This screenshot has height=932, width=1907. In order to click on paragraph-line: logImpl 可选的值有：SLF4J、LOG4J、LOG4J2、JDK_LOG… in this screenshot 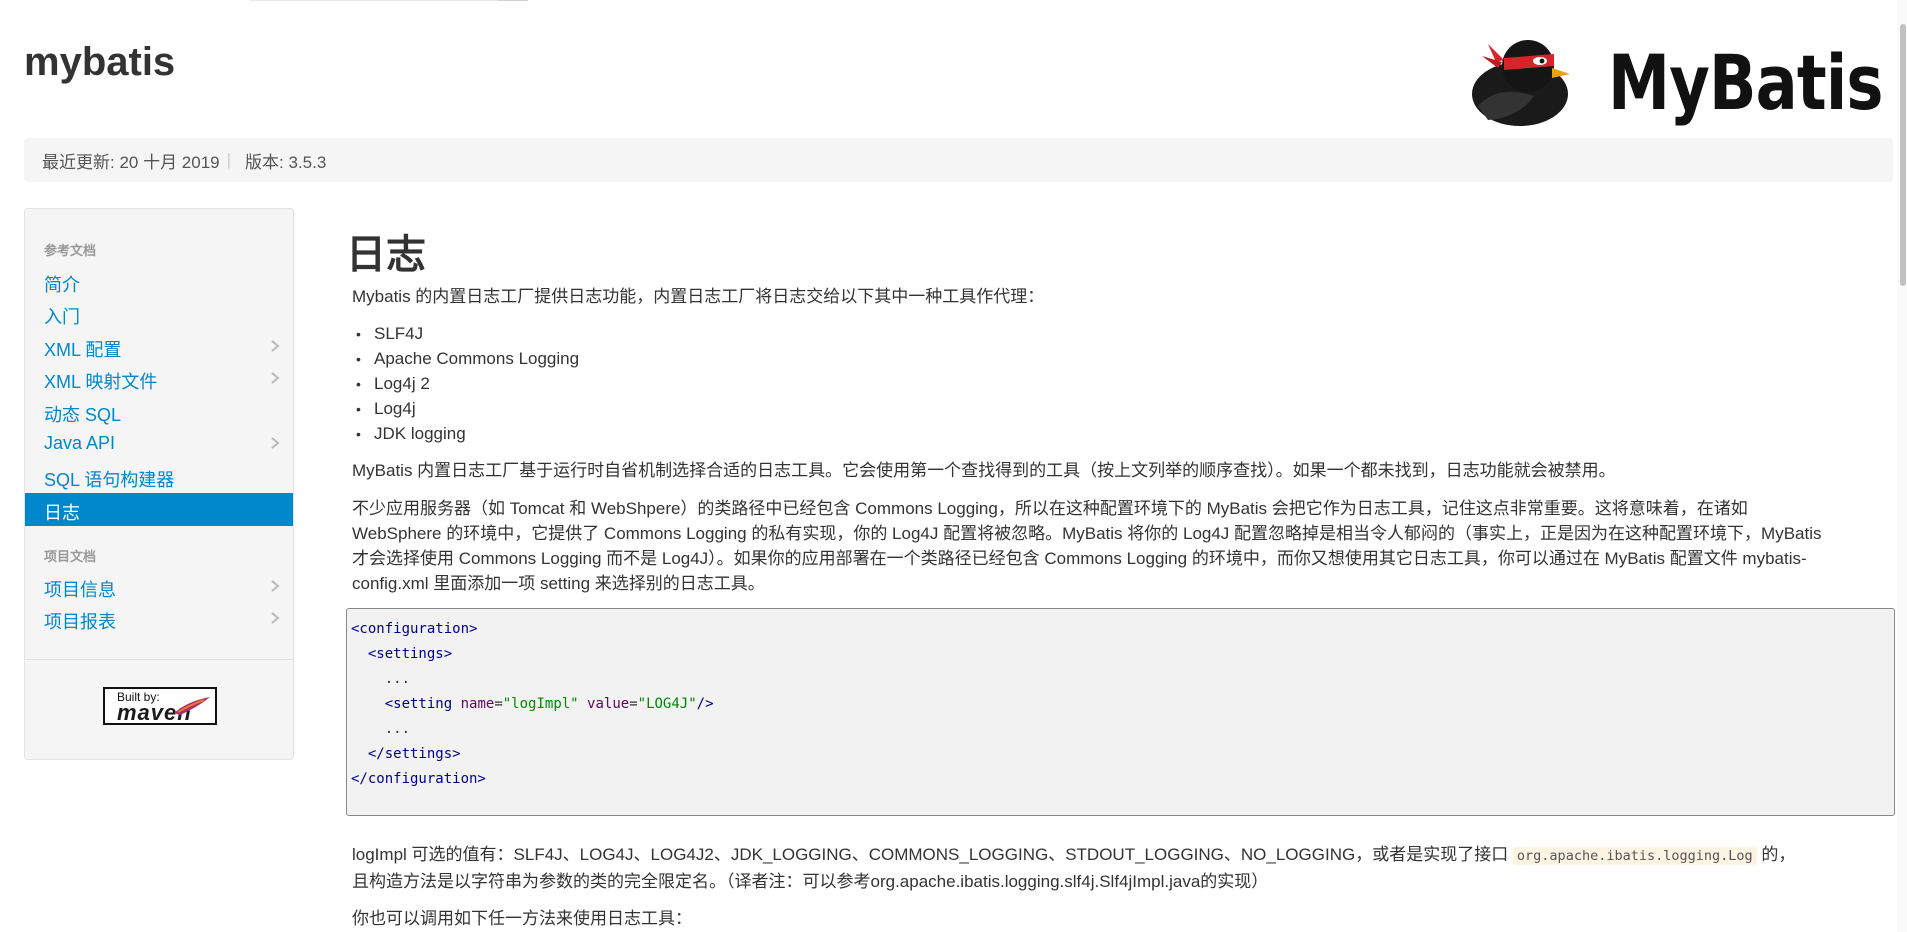, I will do `click(1073, 855)`.